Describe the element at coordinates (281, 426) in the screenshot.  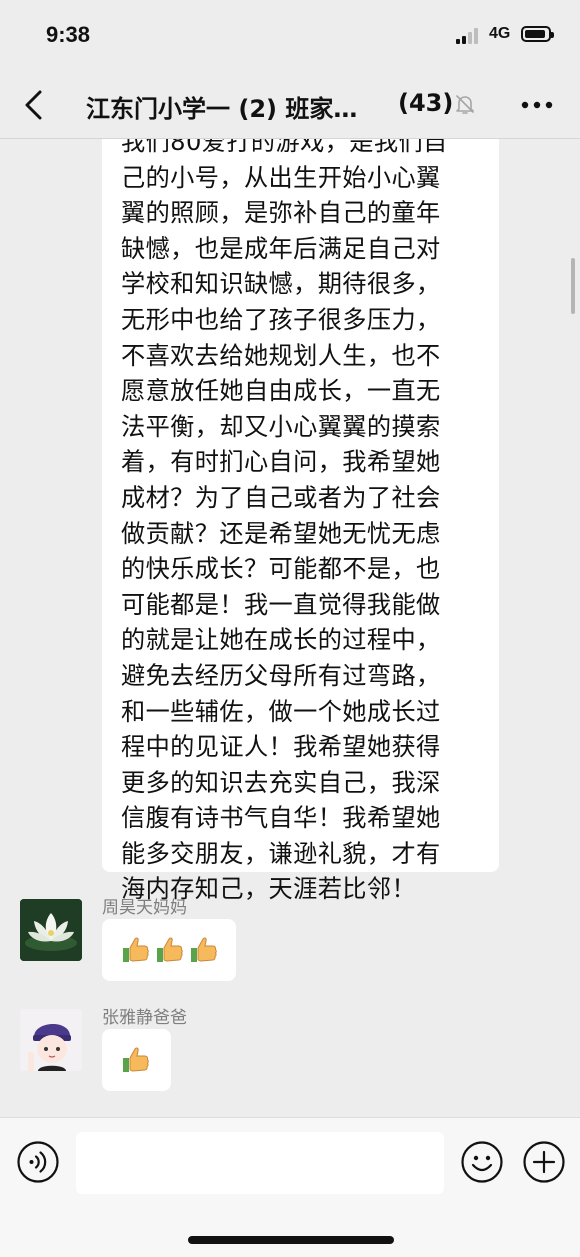
I see `message-line: 法平衡，却又小心翼翼的摸索` at that location.